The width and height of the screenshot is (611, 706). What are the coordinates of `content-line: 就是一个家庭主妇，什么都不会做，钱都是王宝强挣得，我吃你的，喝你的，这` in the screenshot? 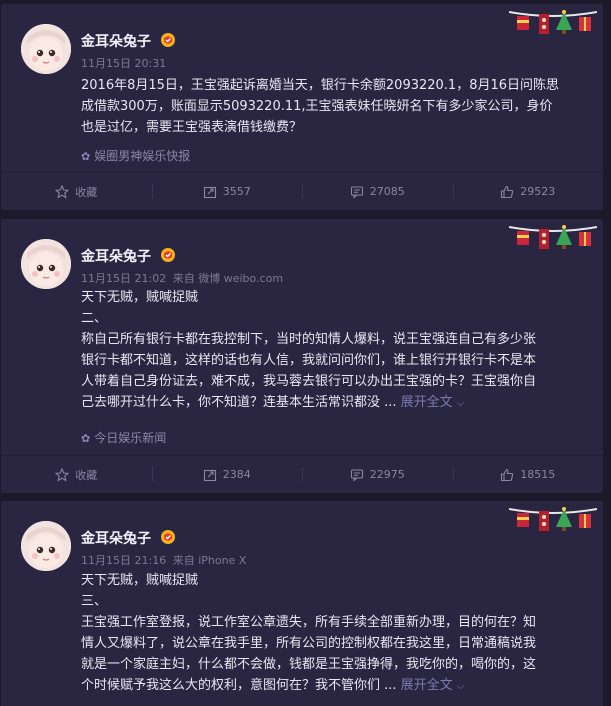 It's located at (309, 664).